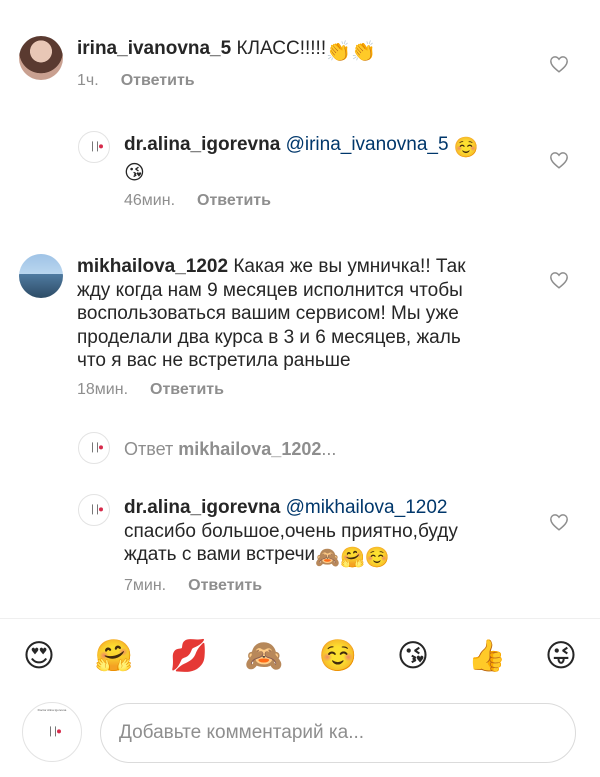 The width and height of the screenshot is (600, 777). What do you see at coordinates (300, 618) in the screenshot?
I see `divider` at bounding box center [300, 618].